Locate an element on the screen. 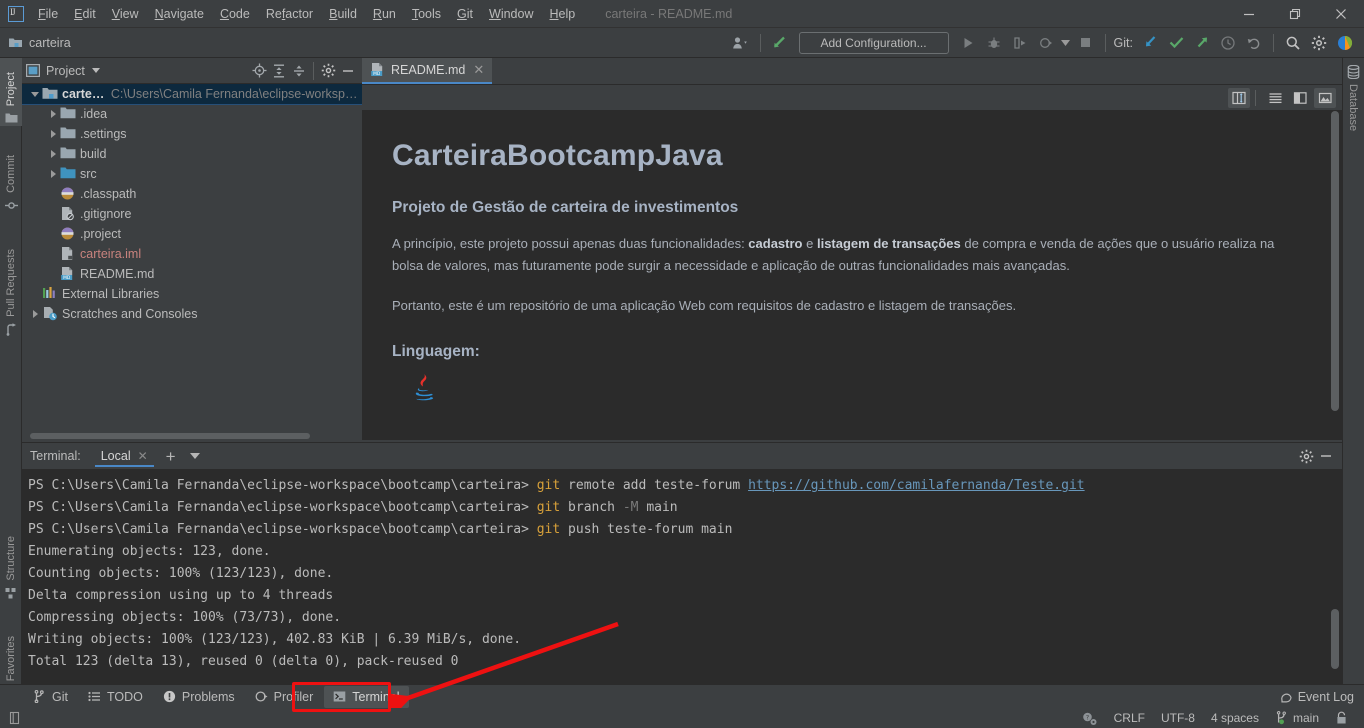 Image resolution: width=1364 pixels, height=728 pixels. collapse-all-icon is located at coordinates (299, 71).